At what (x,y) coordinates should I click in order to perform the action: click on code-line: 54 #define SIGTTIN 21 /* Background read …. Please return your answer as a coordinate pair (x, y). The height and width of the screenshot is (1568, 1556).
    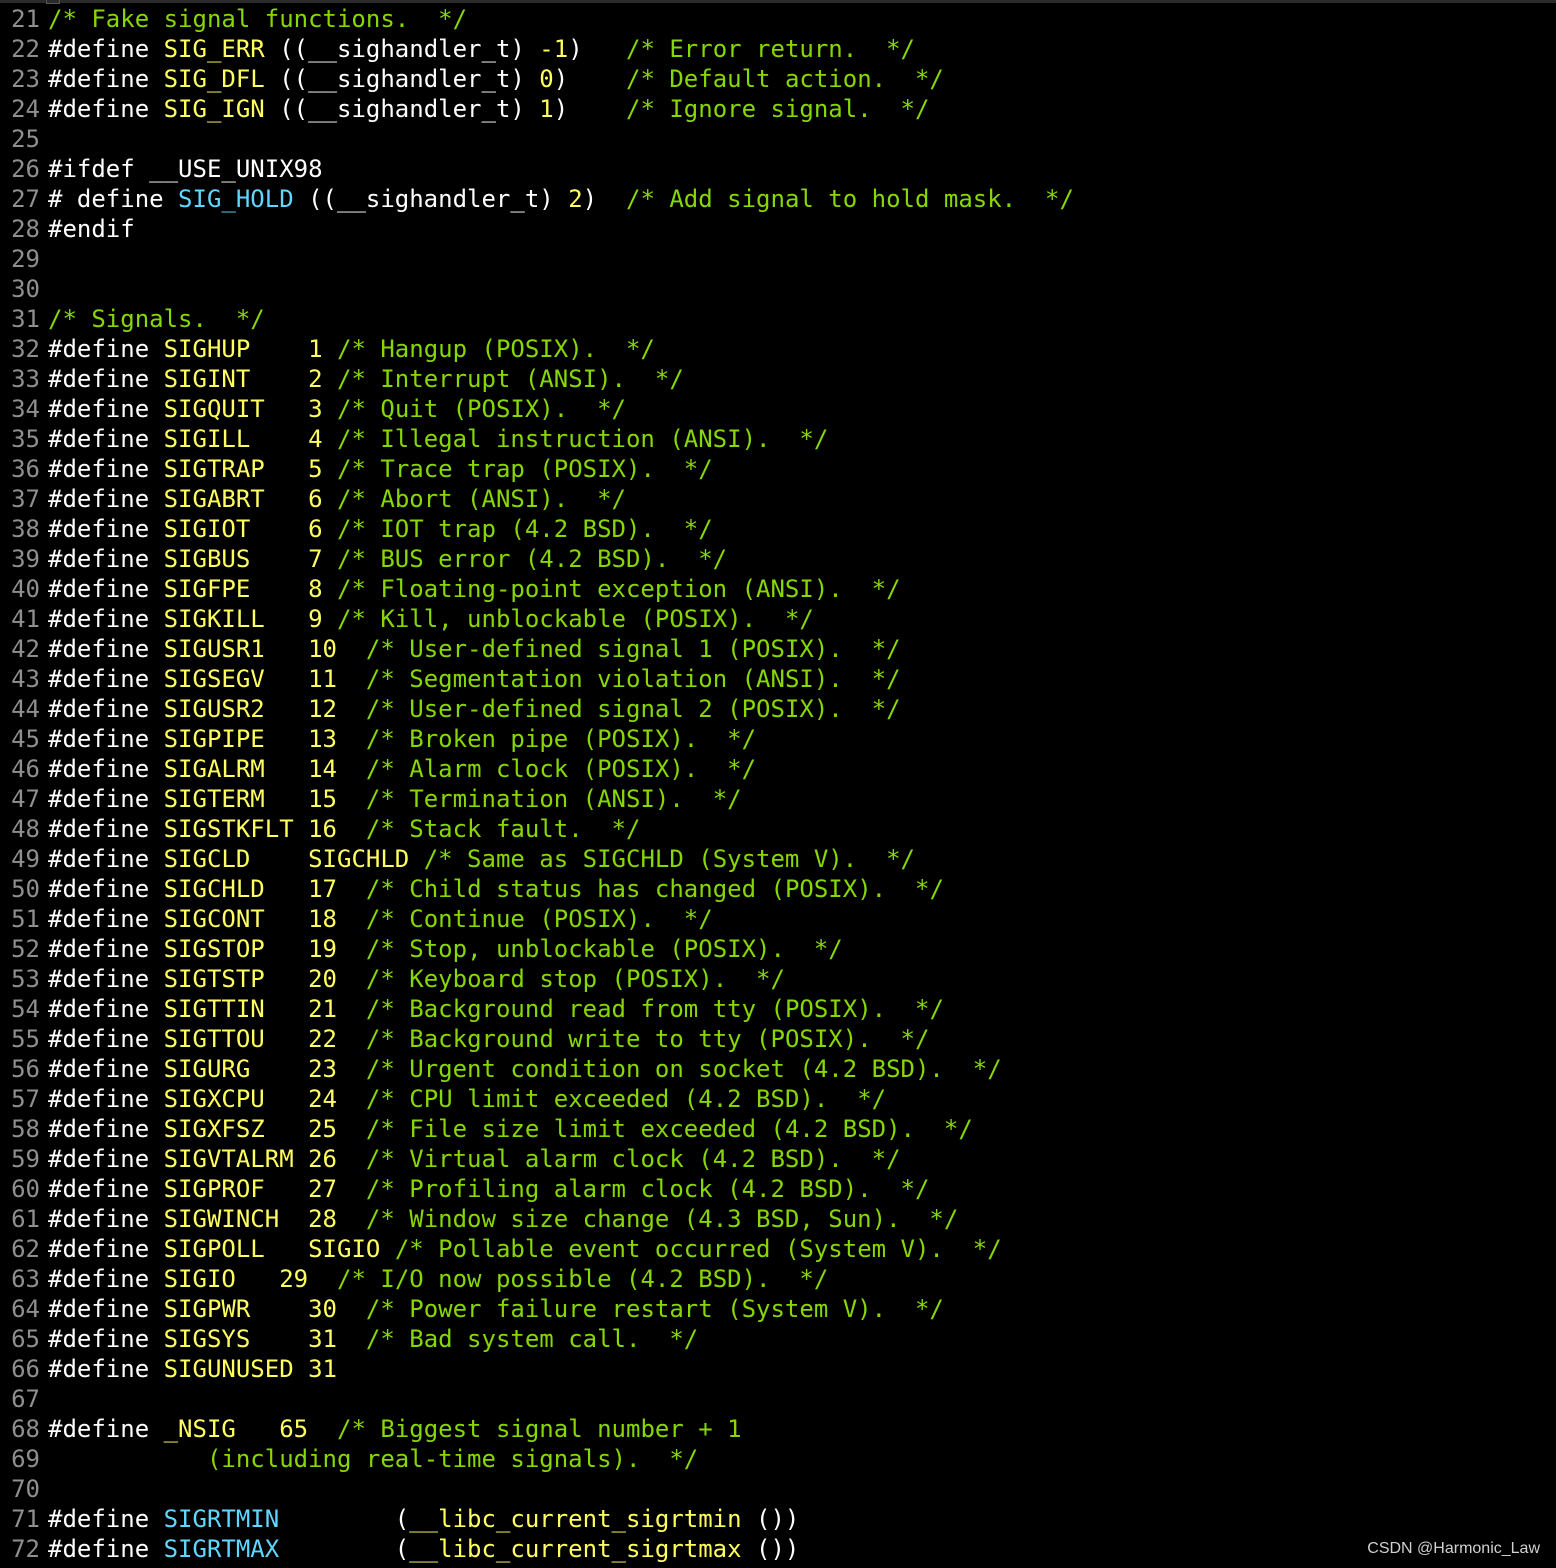
    Looking at the image, I should click on (537, 1009).